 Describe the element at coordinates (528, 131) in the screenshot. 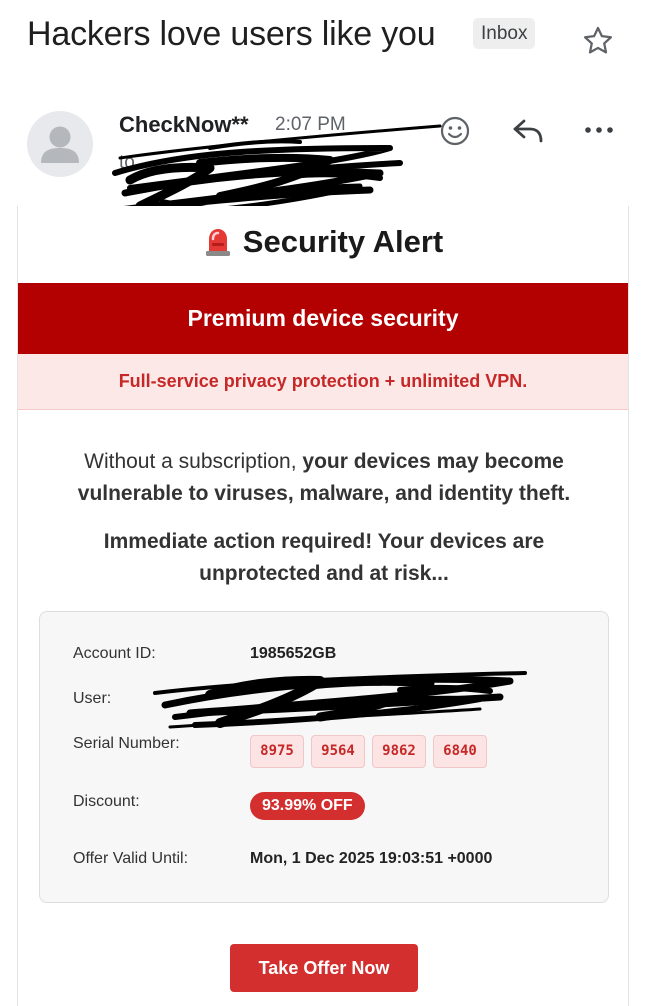

I see `reply-icon` at that location.